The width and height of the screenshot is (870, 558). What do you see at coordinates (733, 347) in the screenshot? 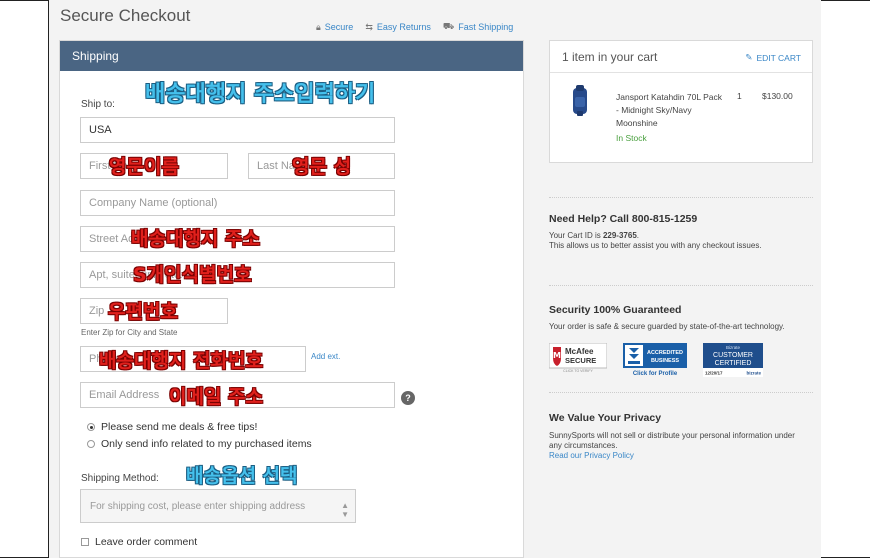
I see `bizrate-top-text: Bizrate` at bounding box center [733, 347].